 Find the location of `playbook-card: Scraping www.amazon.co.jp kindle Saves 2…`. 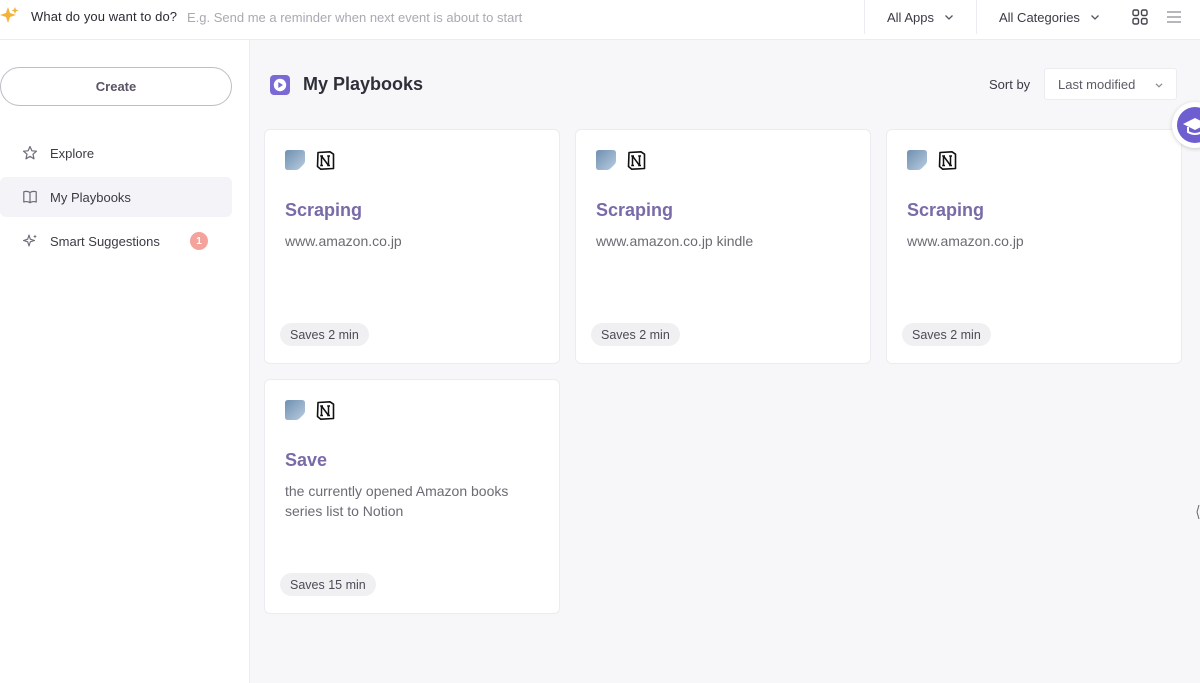

playbook-card: Scraping www.amazon.co.jp kindle Saves 2… is located at coordinates (723, 246).